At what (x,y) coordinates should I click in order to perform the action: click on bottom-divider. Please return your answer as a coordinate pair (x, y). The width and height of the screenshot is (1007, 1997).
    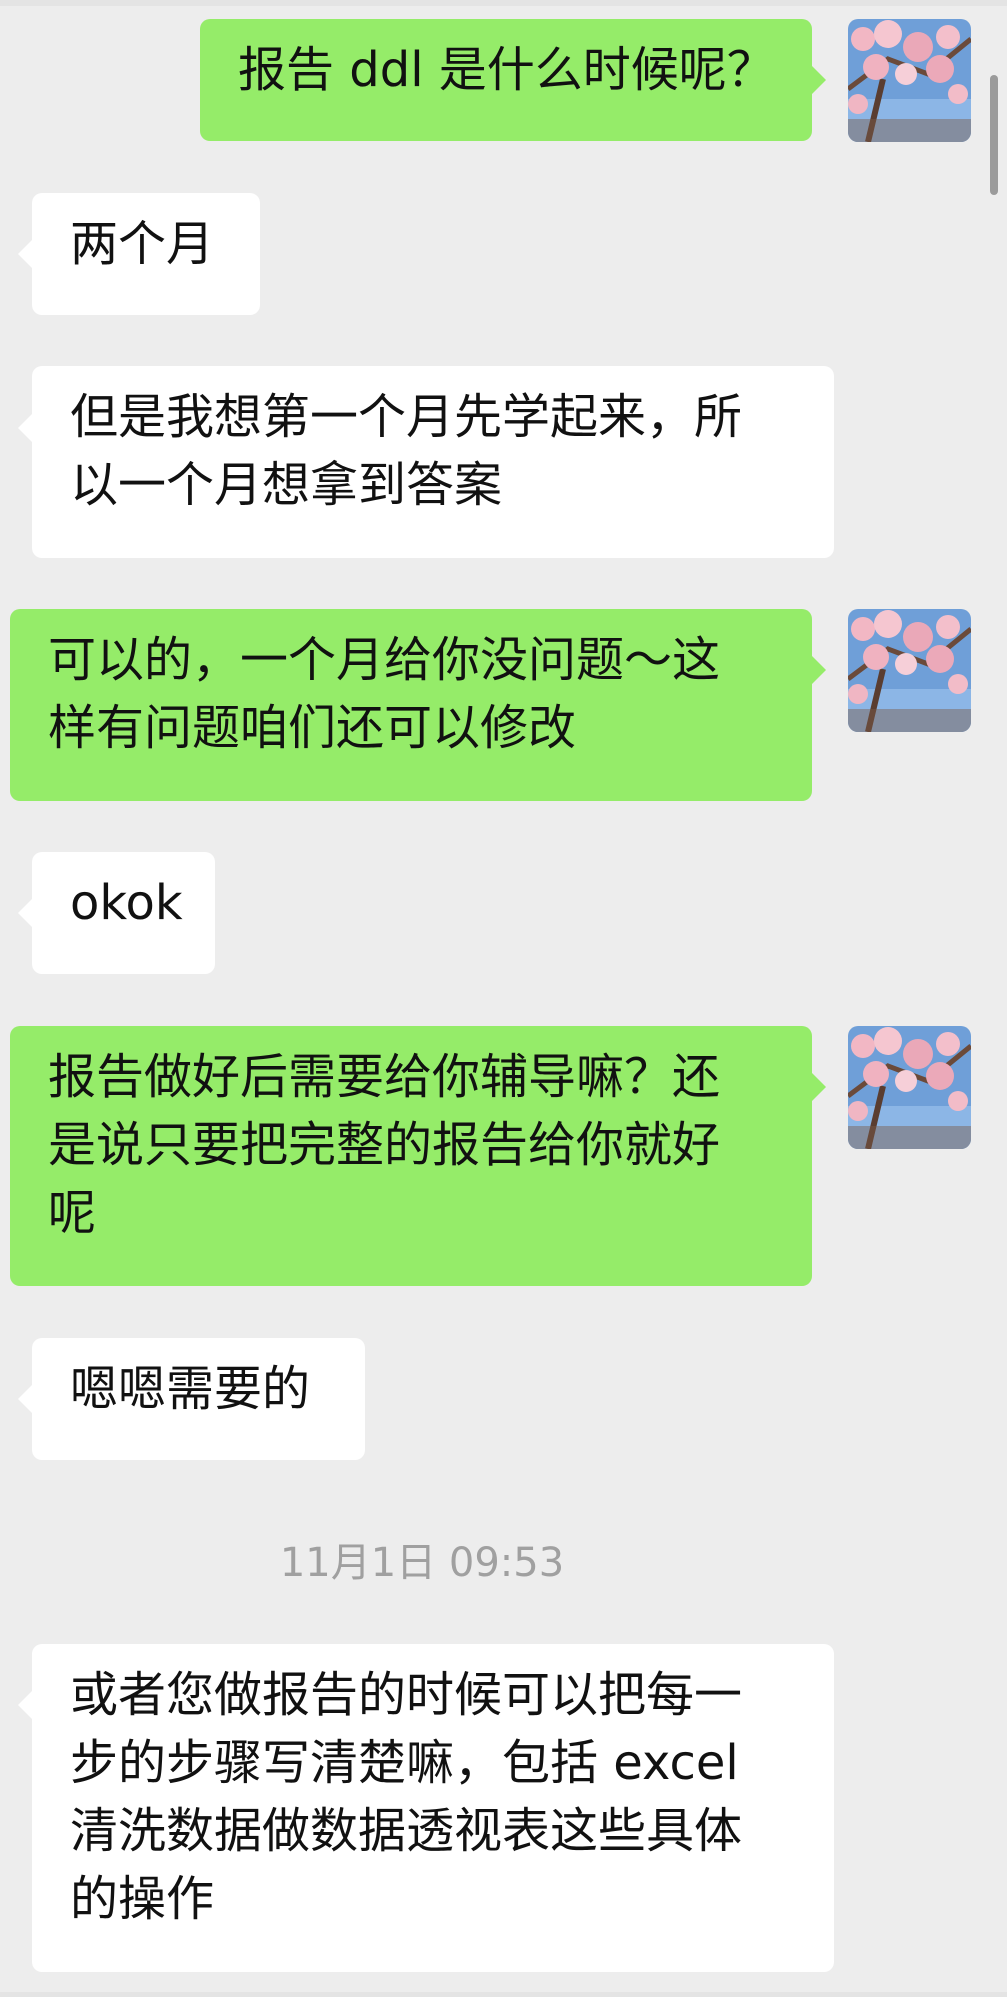
    Looking at the image, I should click on (503, 1994).